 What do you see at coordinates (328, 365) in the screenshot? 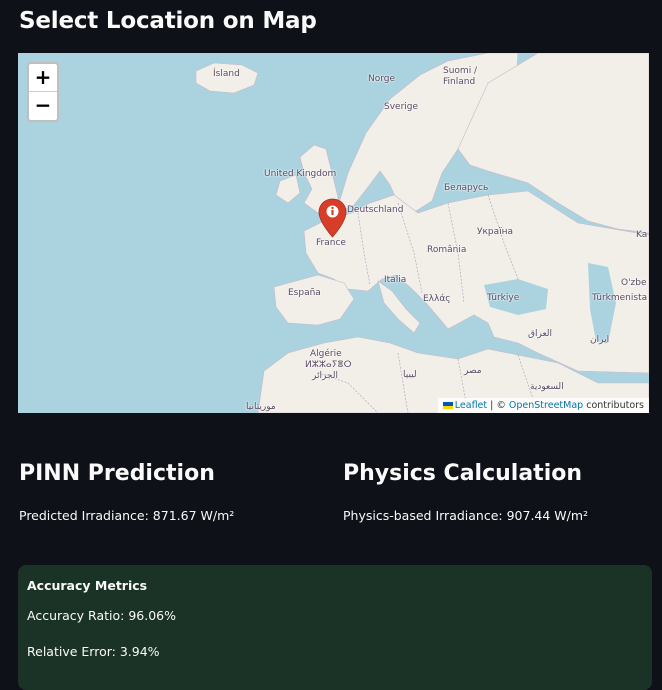
I see `map-label-algerie-tif: ⵍⵣⵣⴰⵢⴻⵔ` at bounding box center [328, 365].